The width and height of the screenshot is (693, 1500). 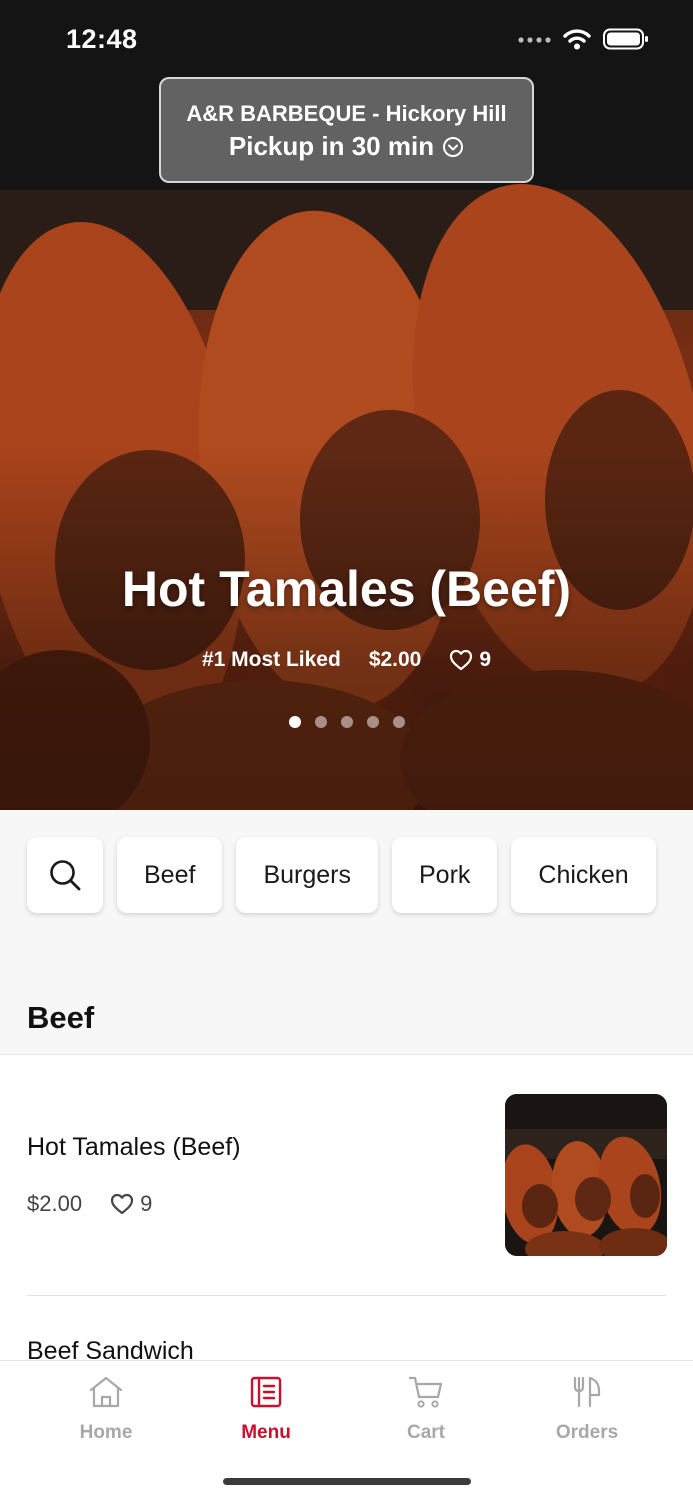 What do you see at coordinates (425, 1432) in the screenshot?
I see `tab-cart-label: Cart` at bounding box center [425, 1432].